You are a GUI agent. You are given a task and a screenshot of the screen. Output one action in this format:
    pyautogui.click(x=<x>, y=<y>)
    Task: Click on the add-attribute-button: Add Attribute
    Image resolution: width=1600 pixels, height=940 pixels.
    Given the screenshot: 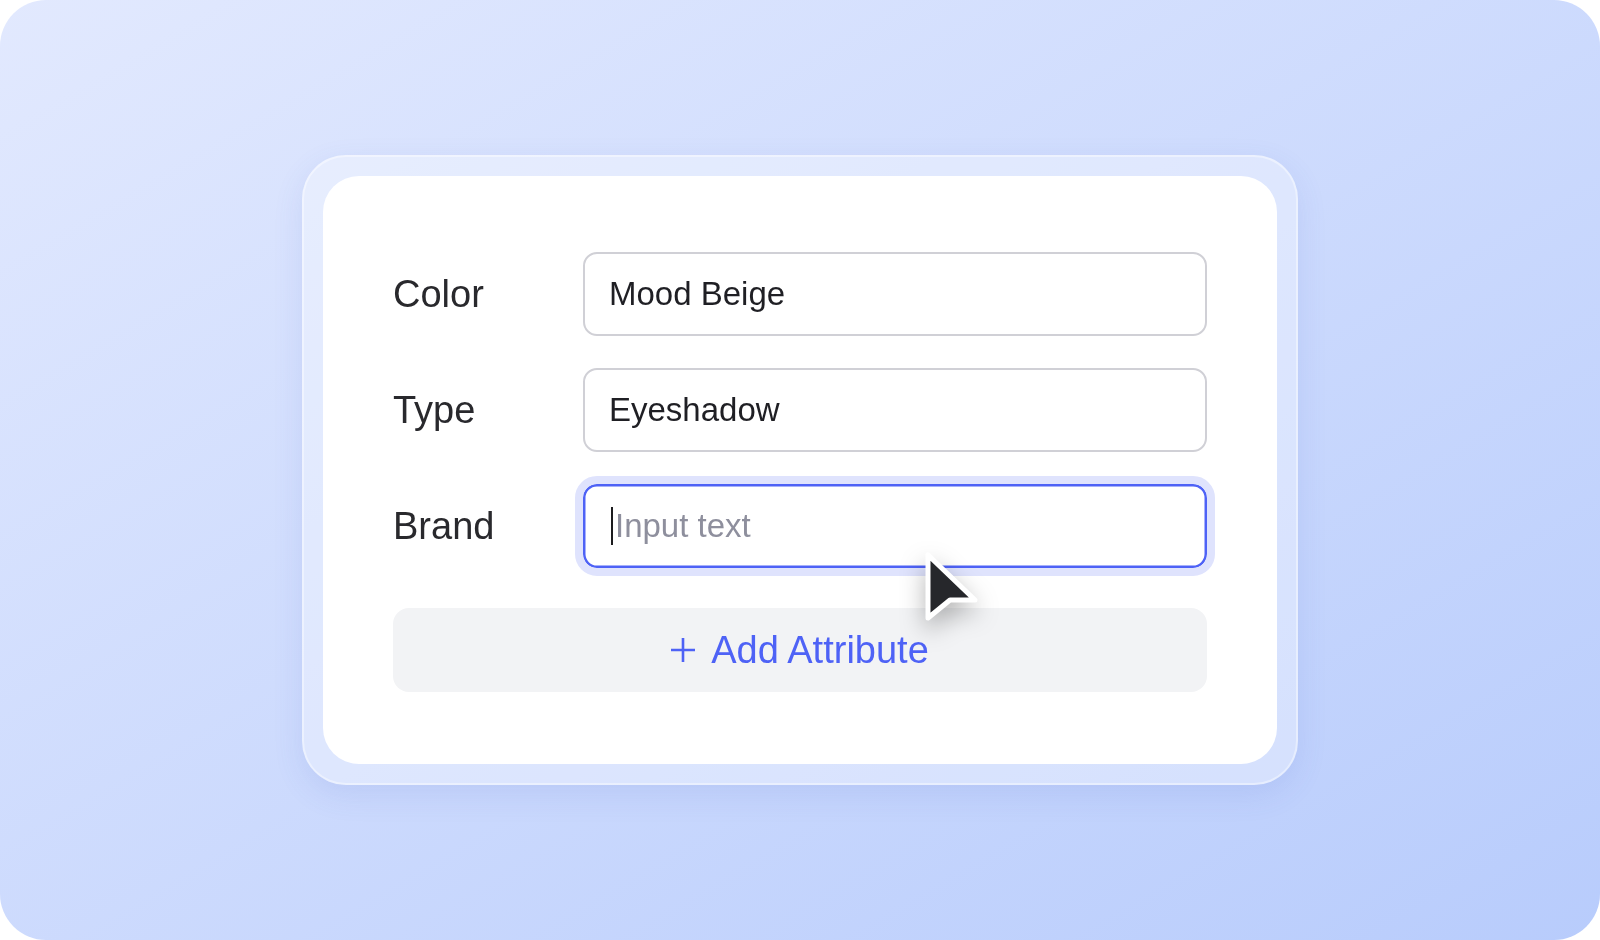 What is the action you would take?
    pyautogui.click(x=800, y=650)
    